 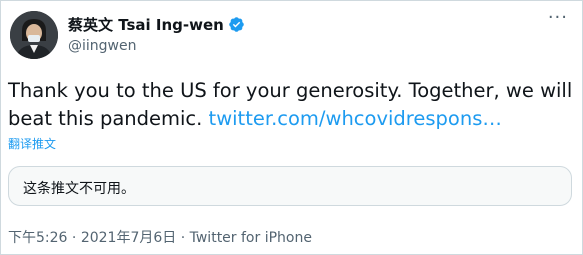 I want to click on tweet-metadata: 下午5:26 · 2021年7月6日 · Twitter for iPhone, so click(x=160, y=237).